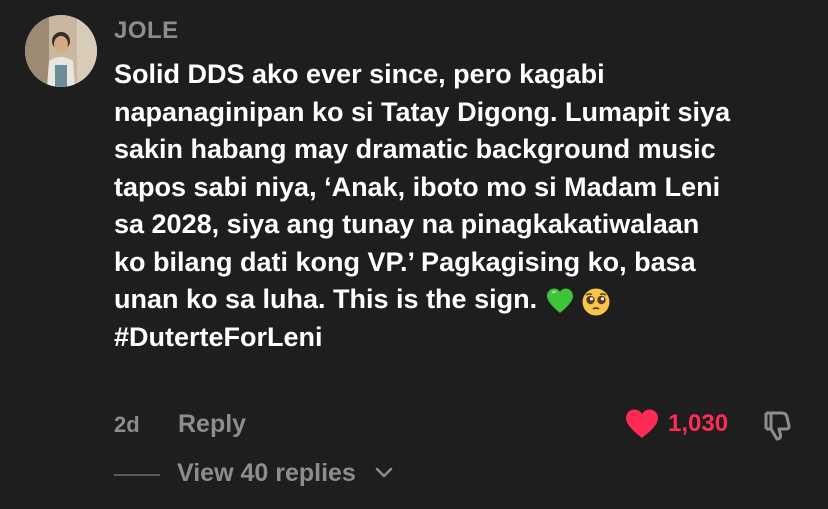 This screenshot has height=509, width=828. I want to click on thumbs-down-icon, so click(777, 426).